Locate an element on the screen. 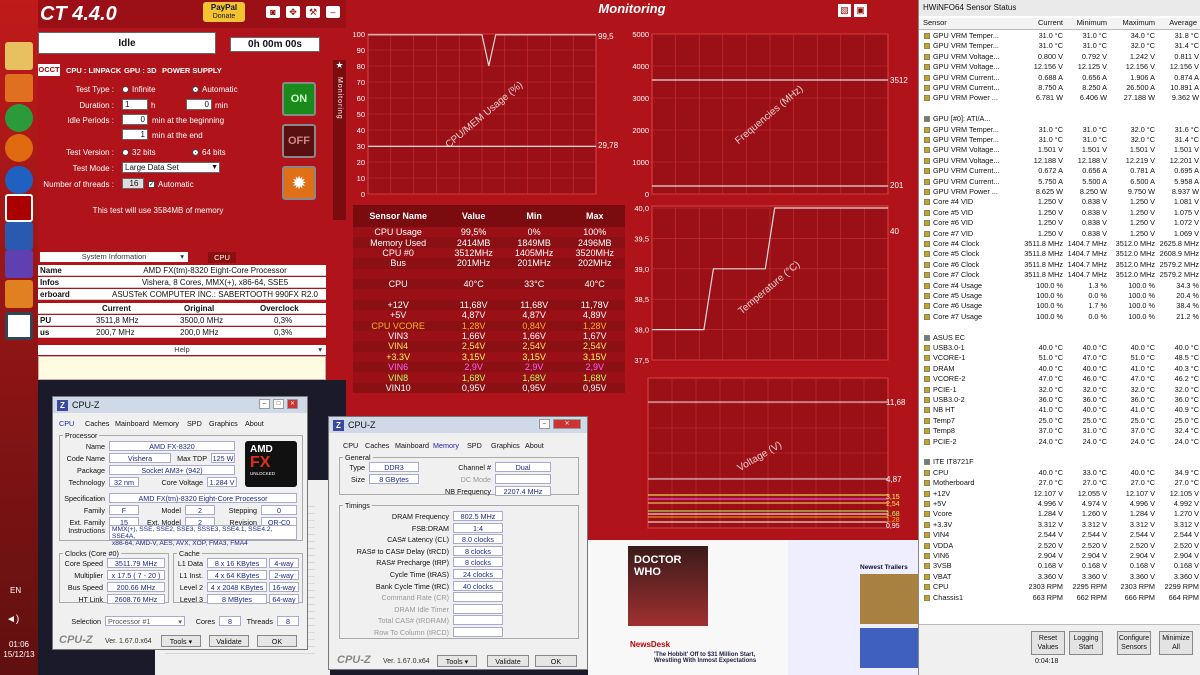  off-button: OFF is located at coordinates (299, 141).